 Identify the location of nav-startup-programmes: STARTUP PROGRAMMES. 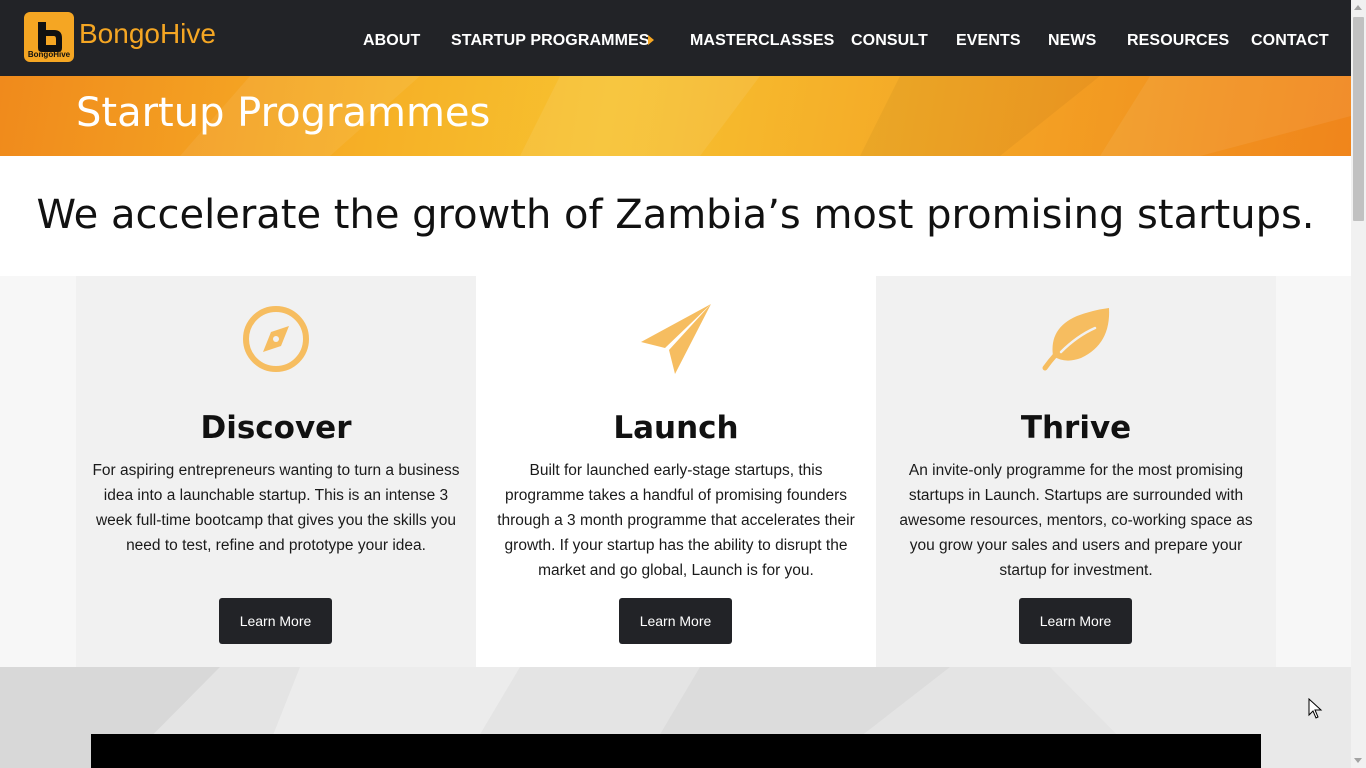
(550, 41).